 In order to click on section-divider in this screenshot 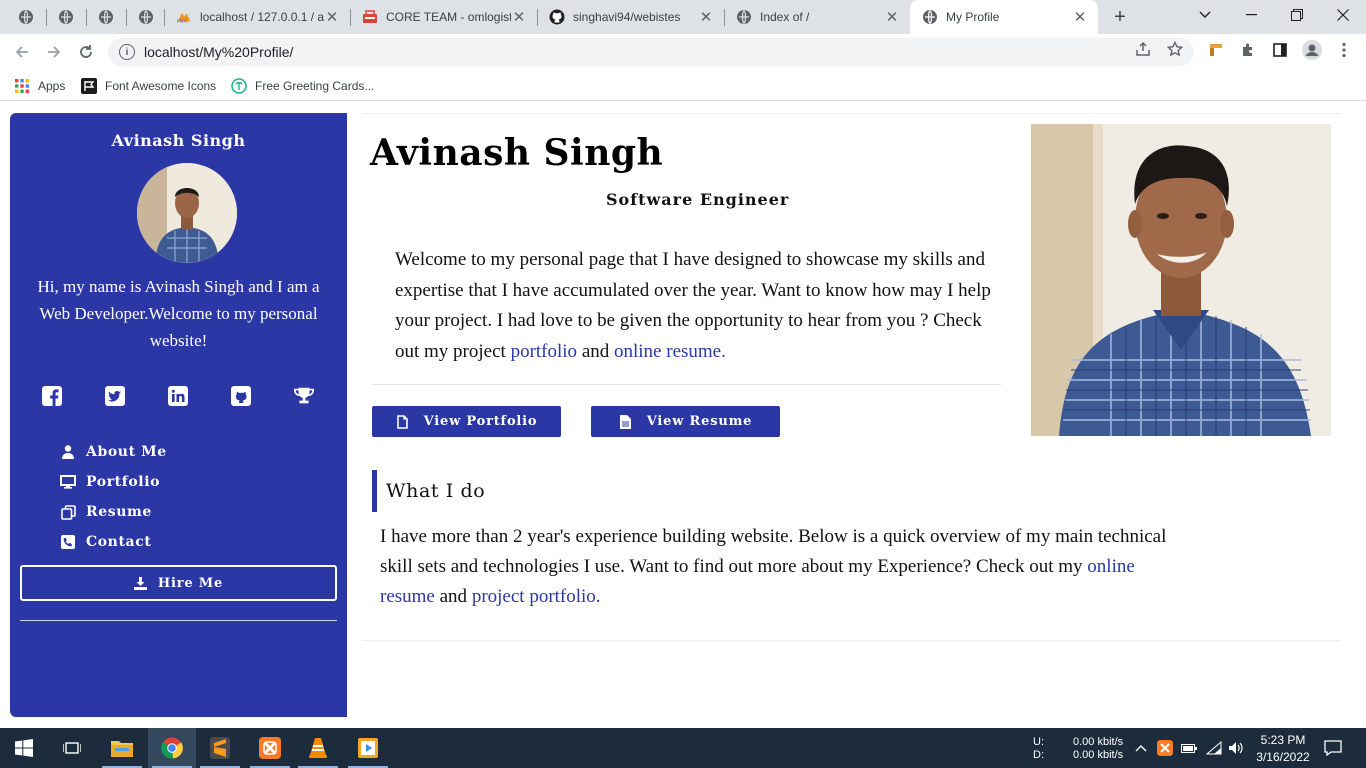, I will do `click(686, 384)`.